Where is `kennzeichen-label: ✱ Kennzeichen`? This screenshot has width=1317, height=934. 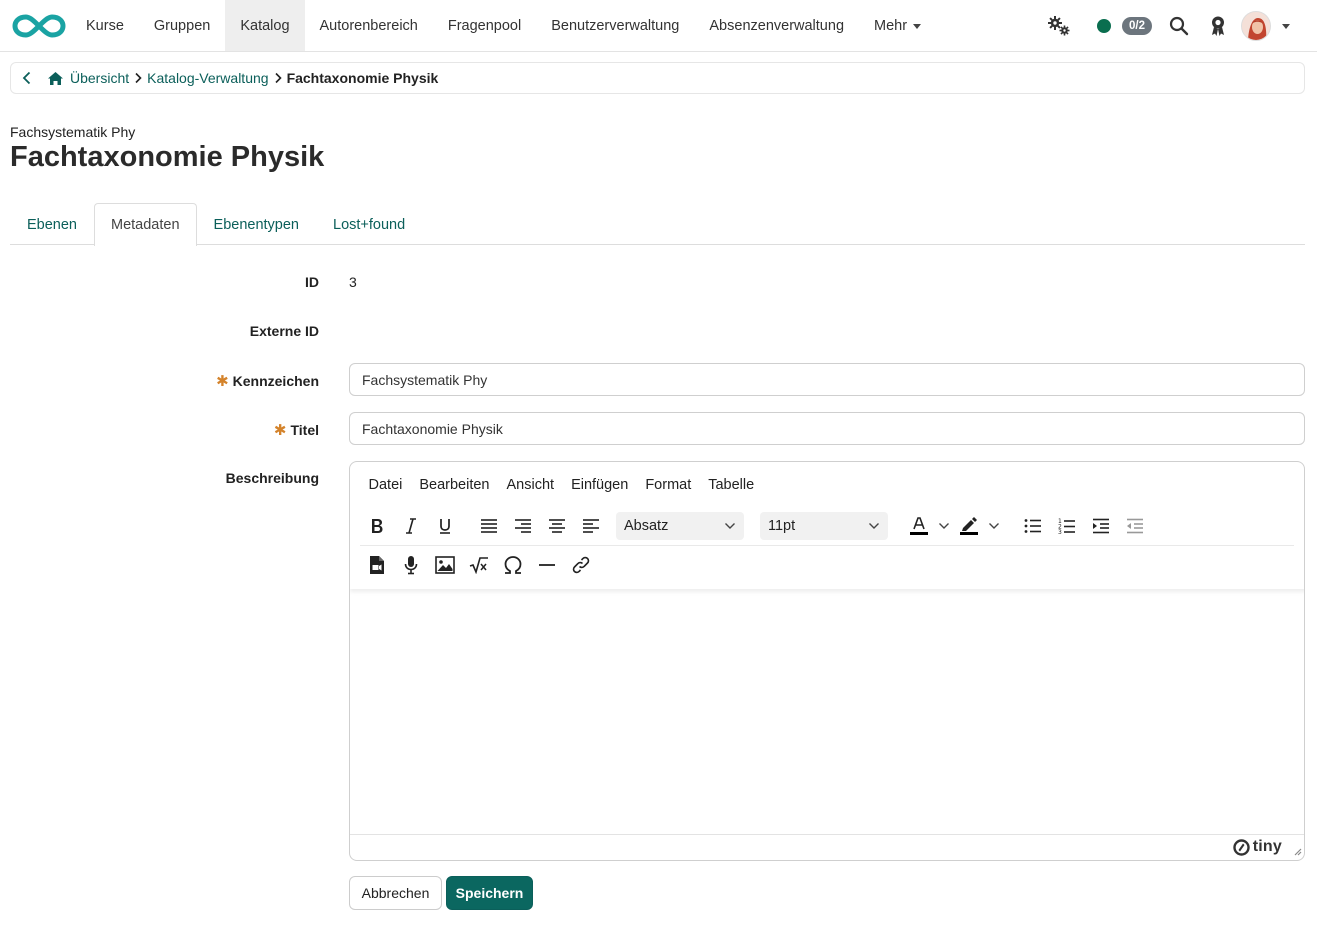 kennzeichen-label: ✱ Kennzeichen is located at coordinates (267, 381).